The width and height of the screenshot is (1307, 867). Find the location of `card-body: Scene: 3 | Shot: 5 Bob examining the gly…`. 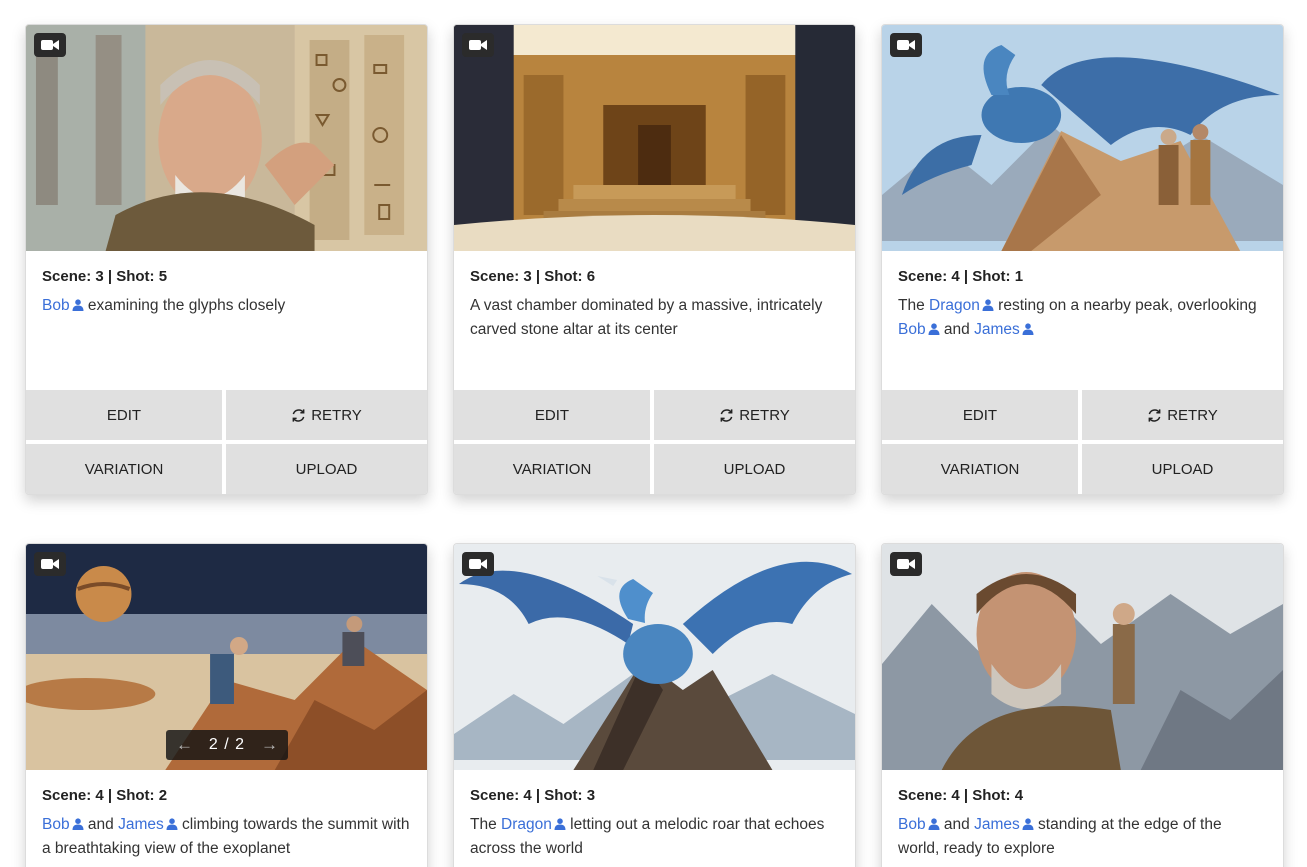

card-body: Scene: 3 | Shot: 5 Bob examining the gly… is located at coordinates (226, 320).